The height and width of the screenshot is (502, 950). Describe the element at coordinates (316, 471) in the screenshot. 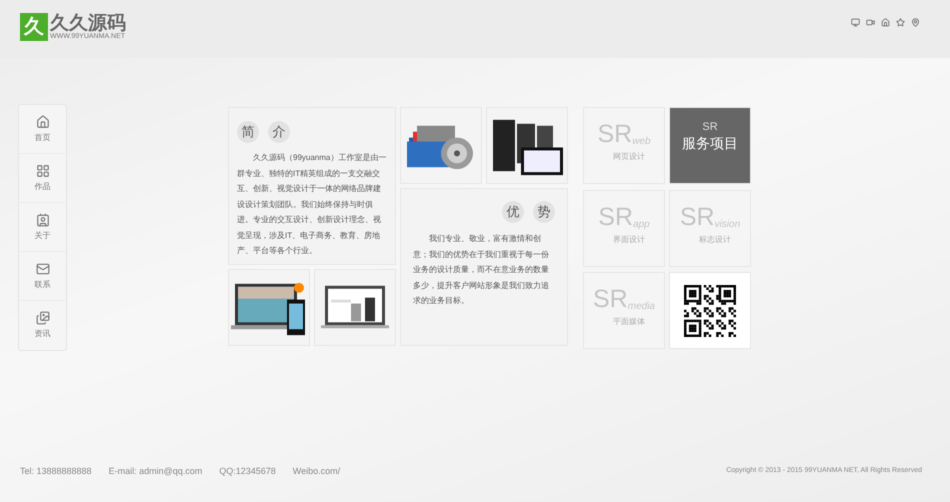

I see `contact-info: Weibo.com/` at that location.